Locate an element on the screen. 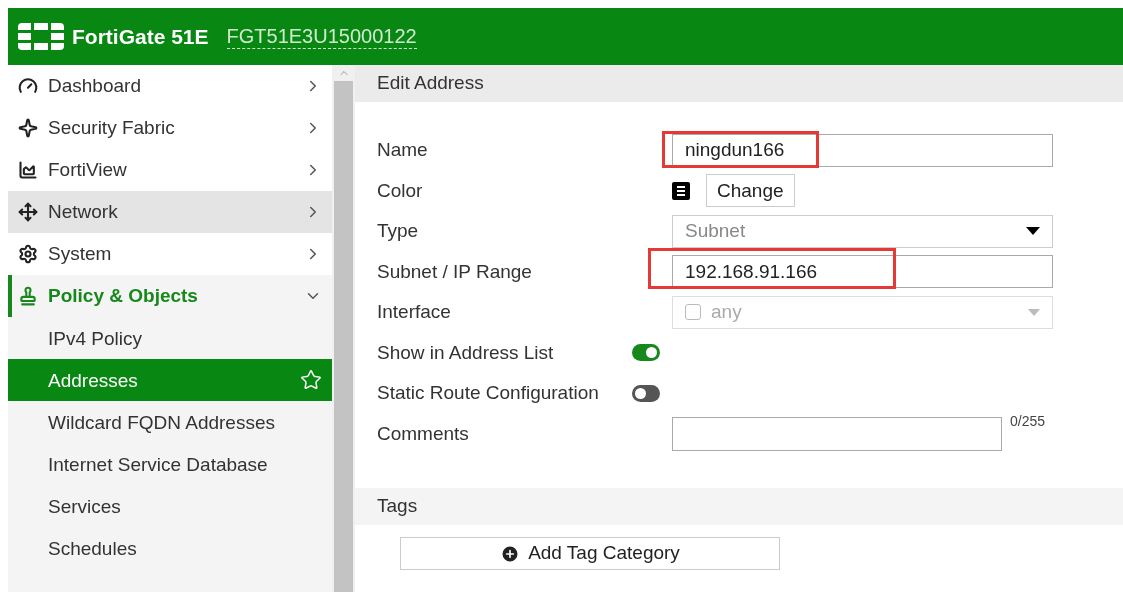 The width and height of the screenshot is (1123, 592). field-label: Type is located at coordinates (398, 231).